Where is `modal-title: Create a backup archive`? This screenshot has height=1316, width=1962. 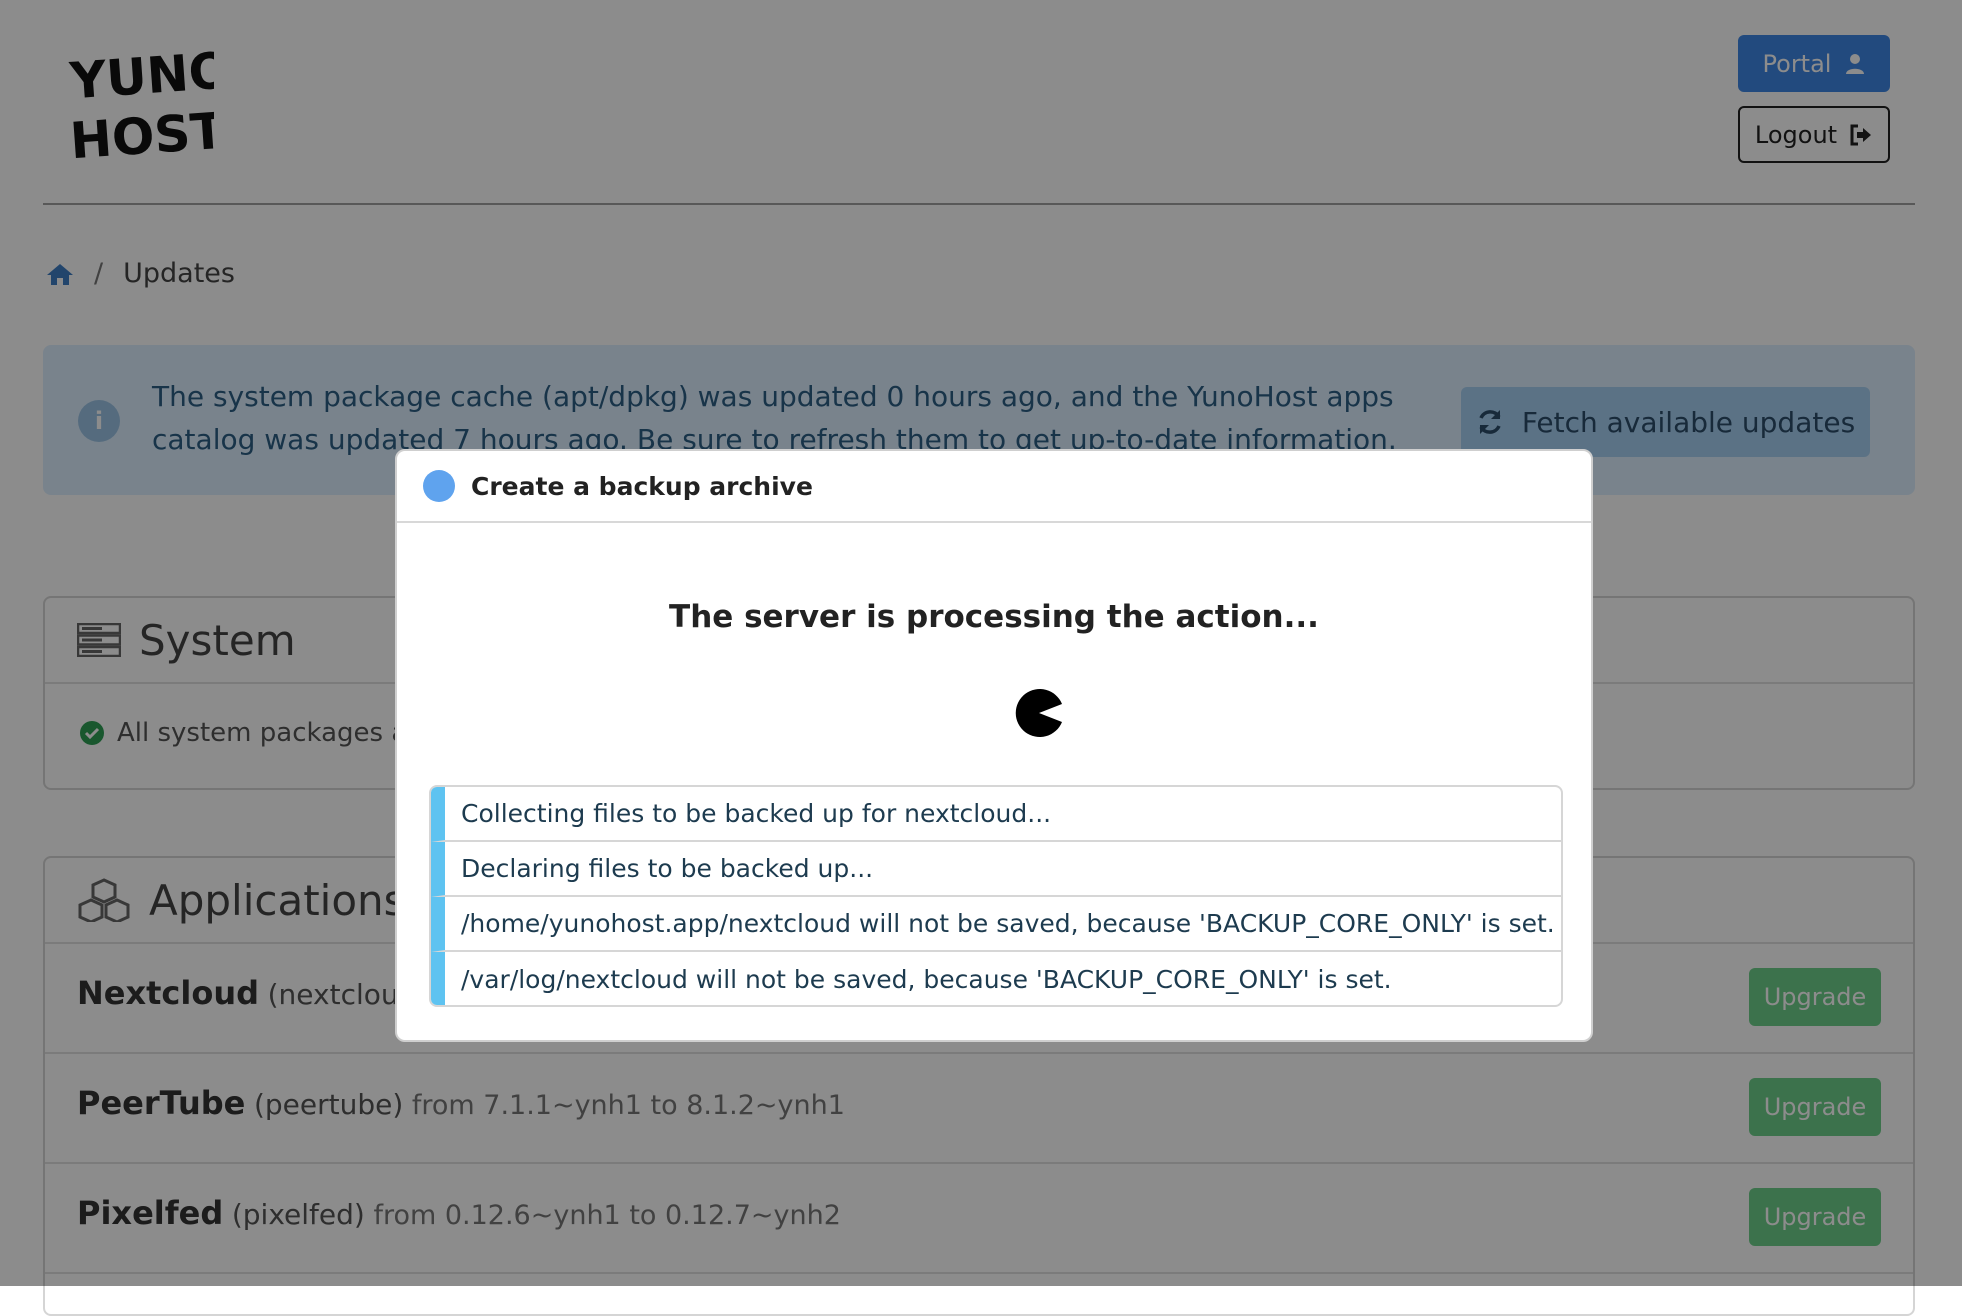
modal-title: Create a backup archive is located at coordinates (642, 486).